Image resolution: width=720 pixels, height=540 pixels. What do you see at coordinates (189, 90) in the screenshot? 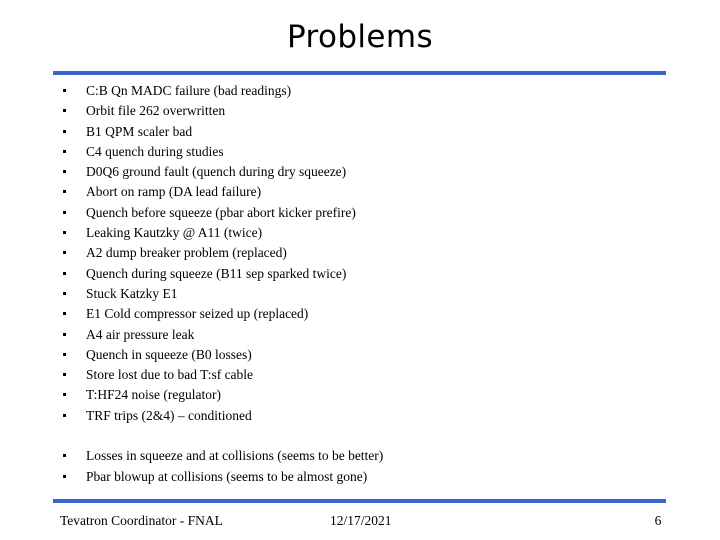
I see `list-item-label: C:B Qn MADC failure (bad readings)` at bounding box center [189, 90].